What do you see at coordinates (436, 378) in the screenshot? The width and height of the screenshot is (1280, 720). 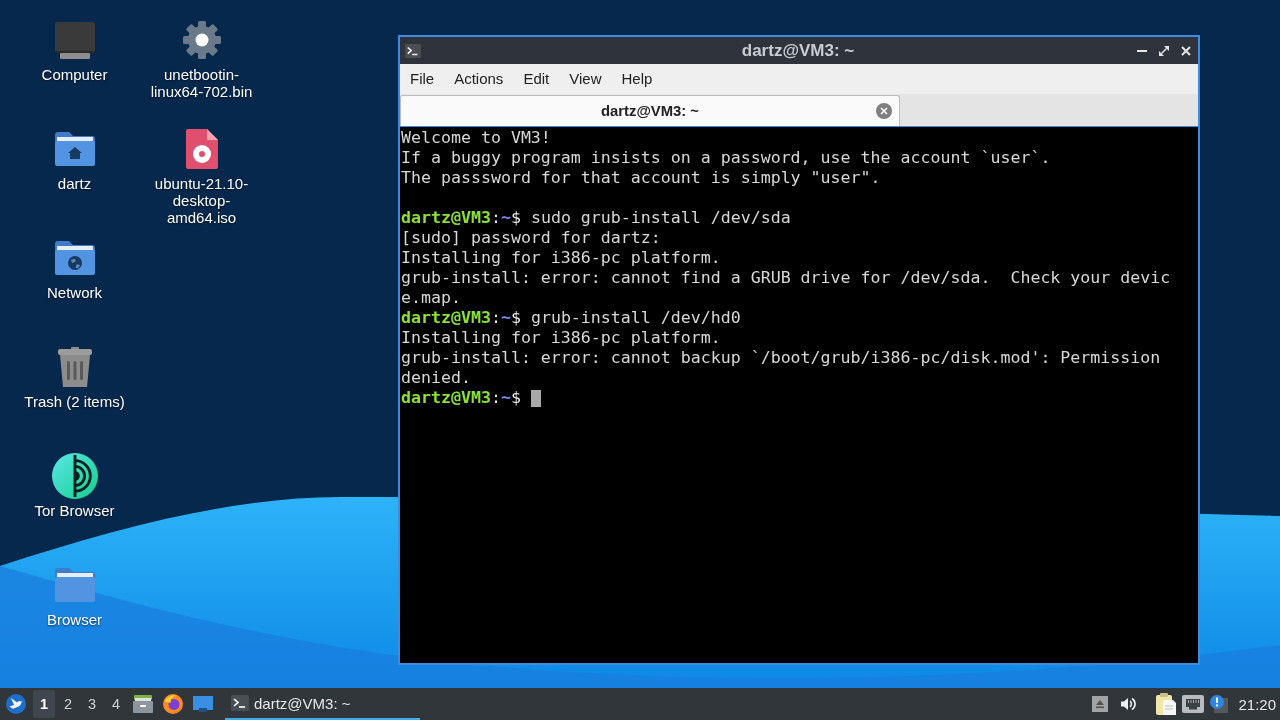 I see `output-line: denied.` at bounding box center [436, 378].